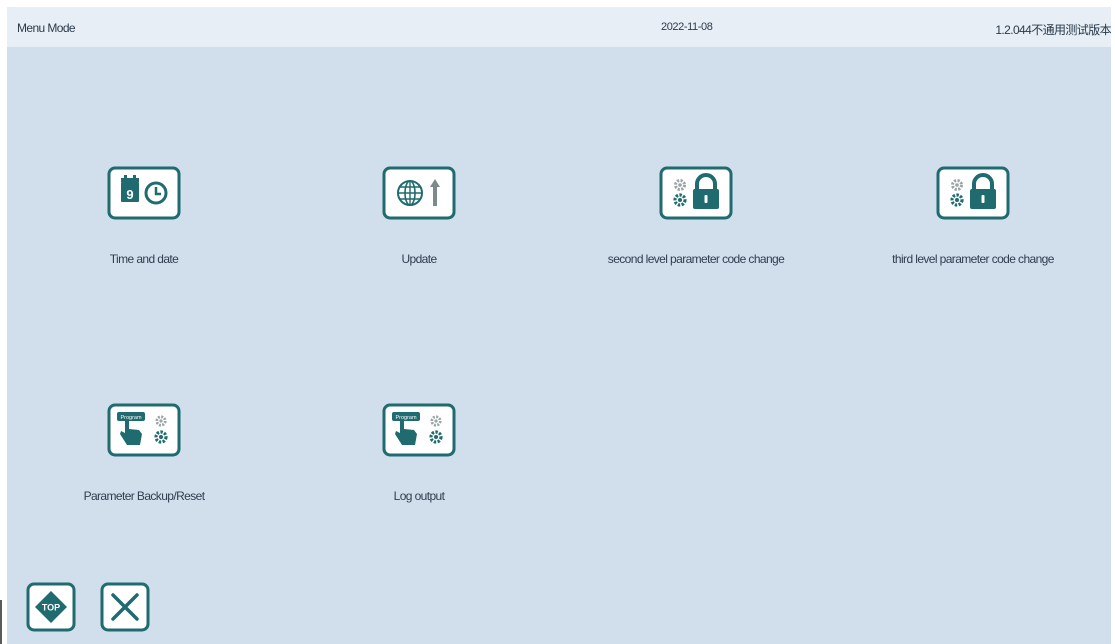 The image size is (1115, 644). I want to click on top-icon-text: TOP, so click(51, 608).